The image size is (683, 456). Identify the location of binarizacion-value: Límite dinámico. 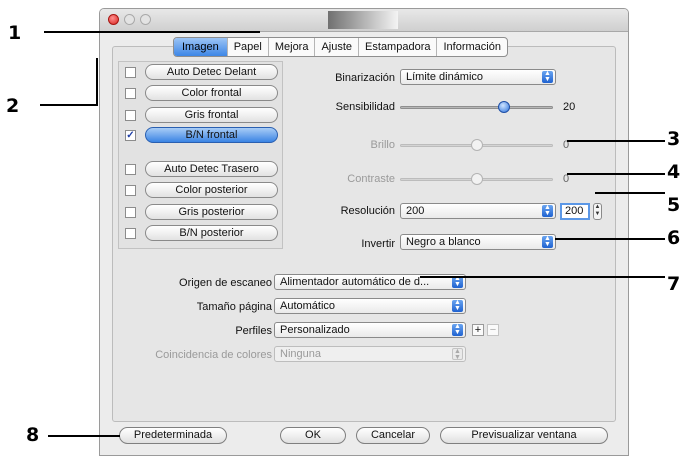
(445, 77).